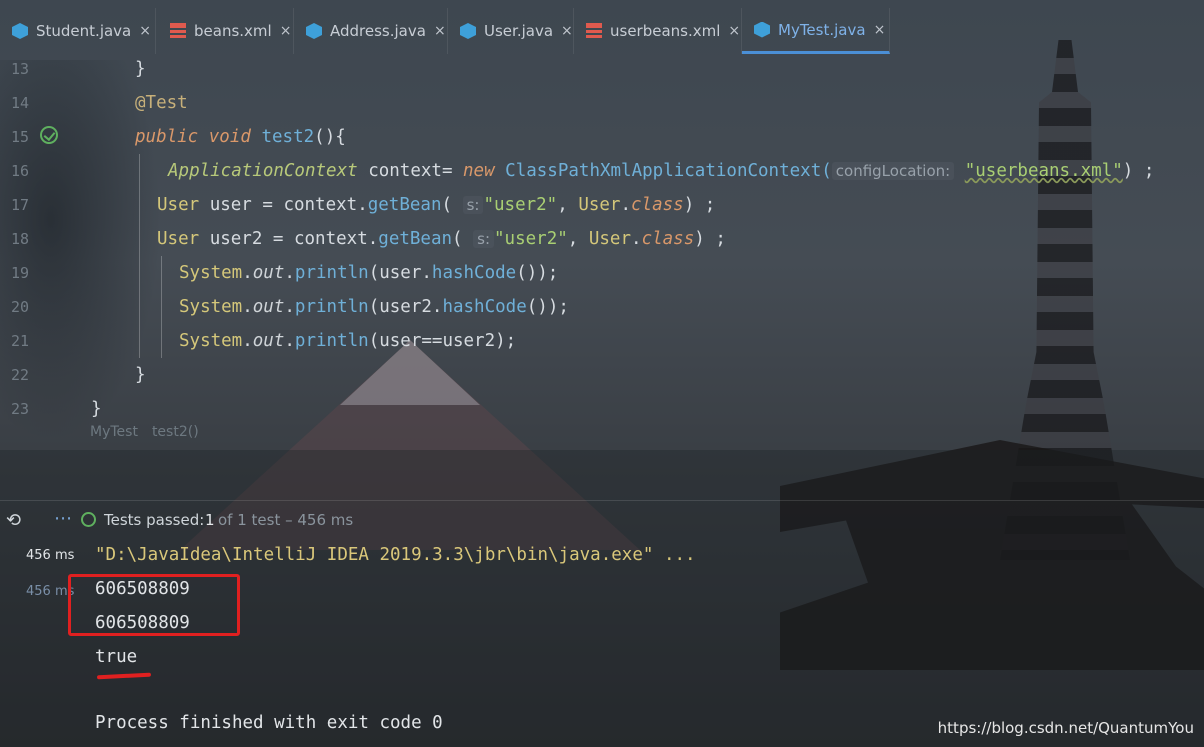 The height and width of the screenshot is (747, 1204). What do you see at coordinates (50, 69) in the screenshot?
I see `gutter-line: 13` at bounding box center [50, 69].